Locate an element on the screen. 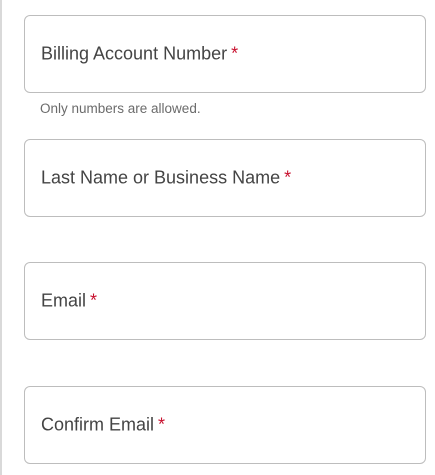 The image size is (435, 475). billing-account-number-label: Billing Account Number * is located at coordinates (139, 54).